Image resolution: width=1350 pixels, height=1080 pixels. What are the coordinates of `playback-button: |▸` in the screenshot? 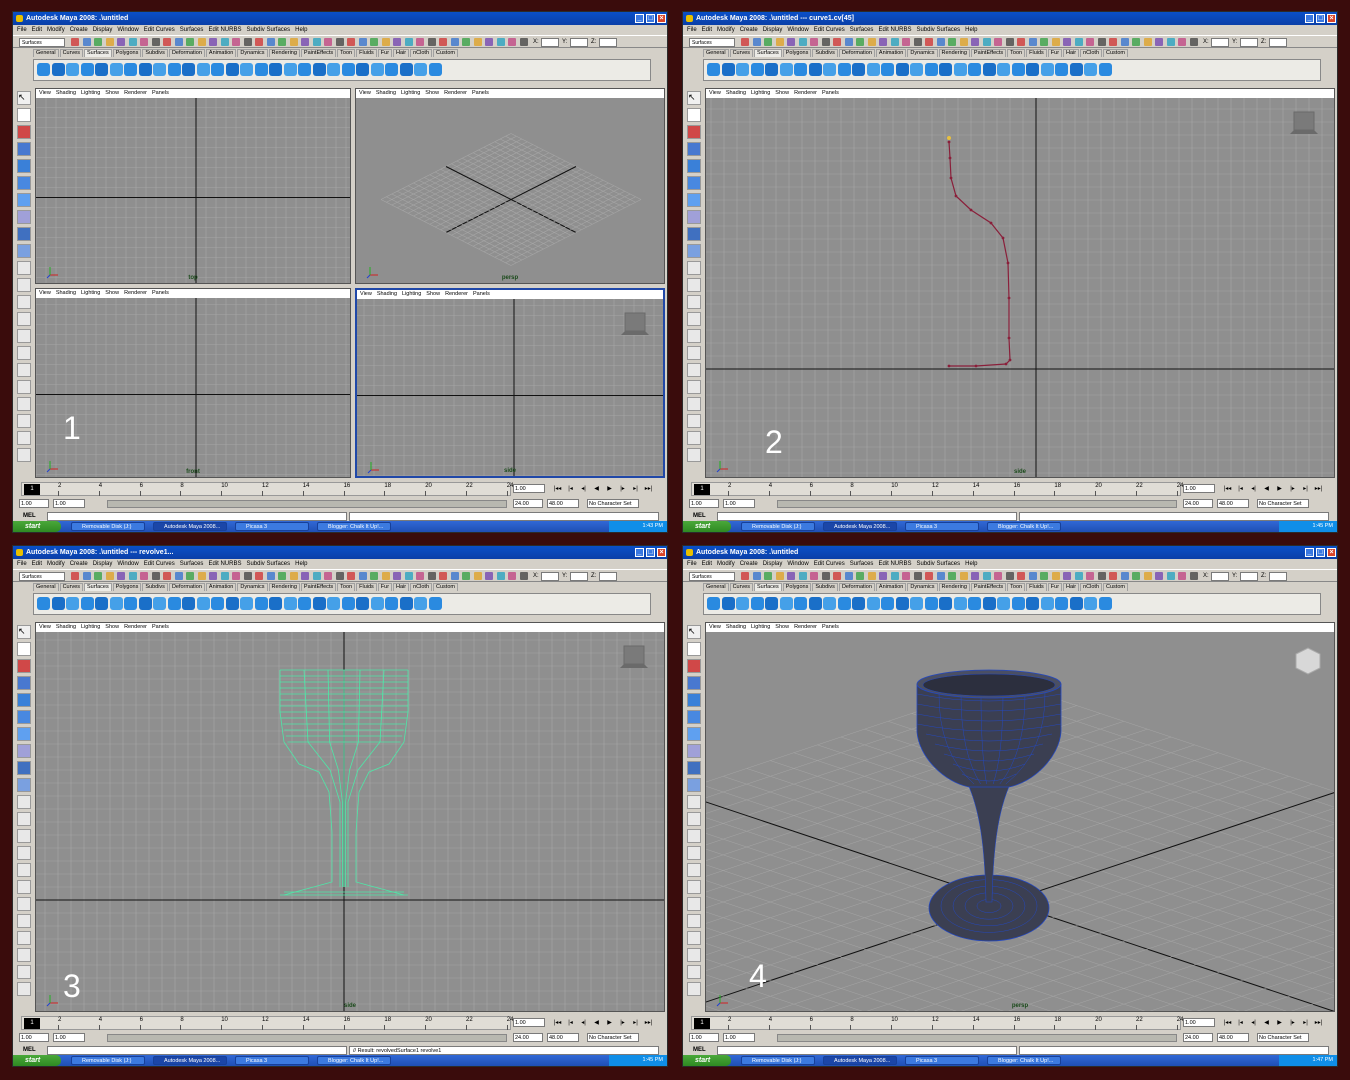 It's located at (622, 1023).